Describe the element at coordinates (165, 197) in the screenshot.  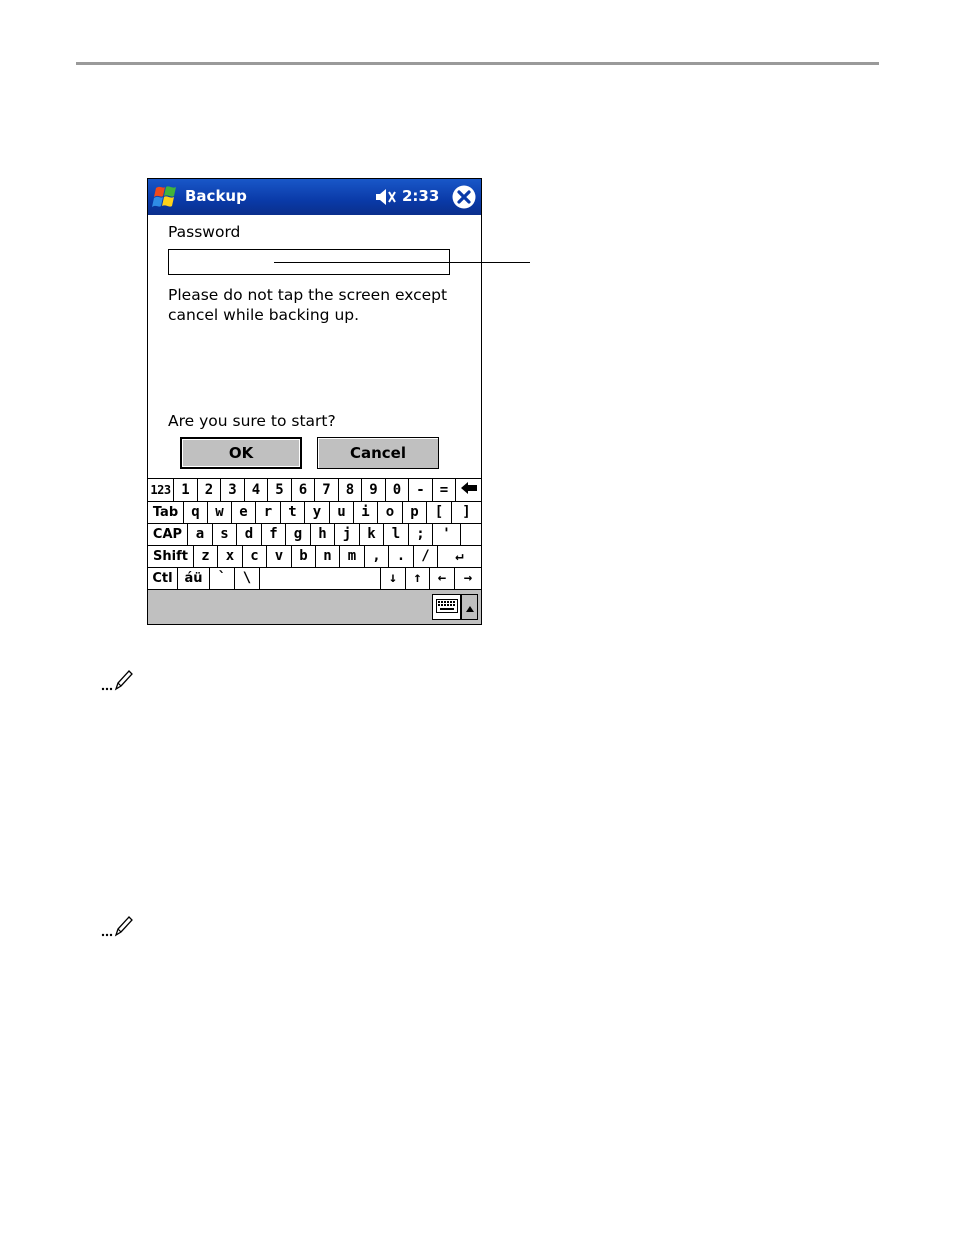
I see `windows-flag-icon` at that location.